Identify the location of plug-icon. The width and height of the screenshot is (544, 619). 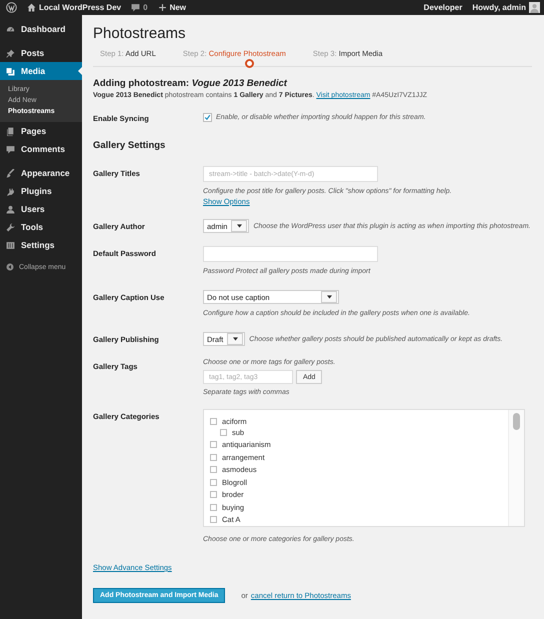
(10, 191).